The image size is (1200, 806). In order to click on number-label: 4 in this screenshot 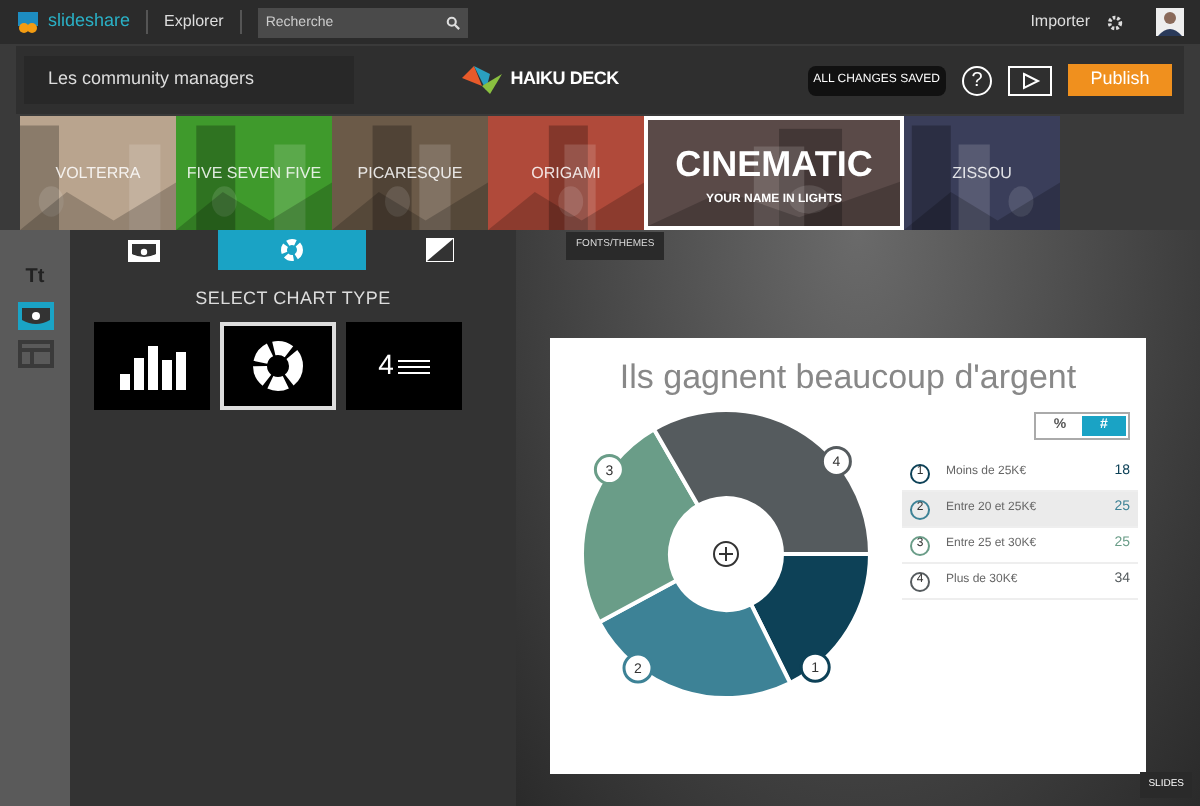, I will do `click(386, 365)`.